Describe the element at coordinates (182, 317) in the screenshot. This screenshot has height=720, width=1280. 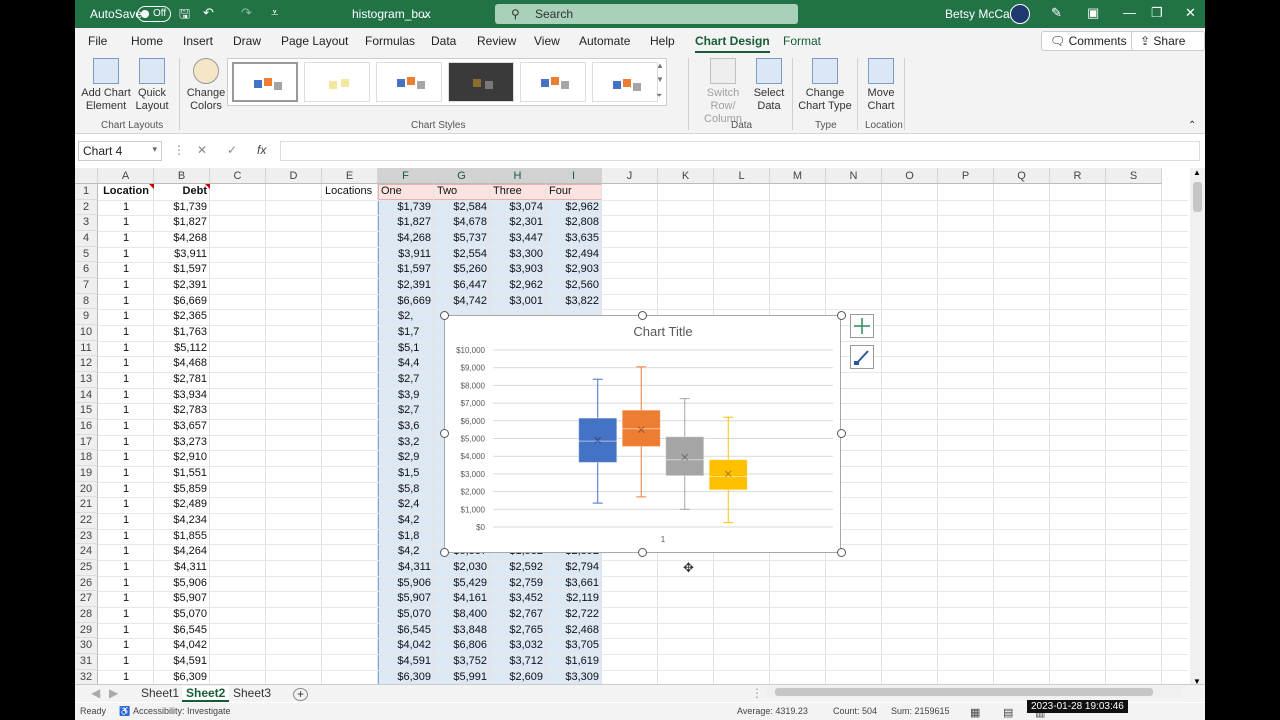
I see `cell-debt: $2,365` at that location.